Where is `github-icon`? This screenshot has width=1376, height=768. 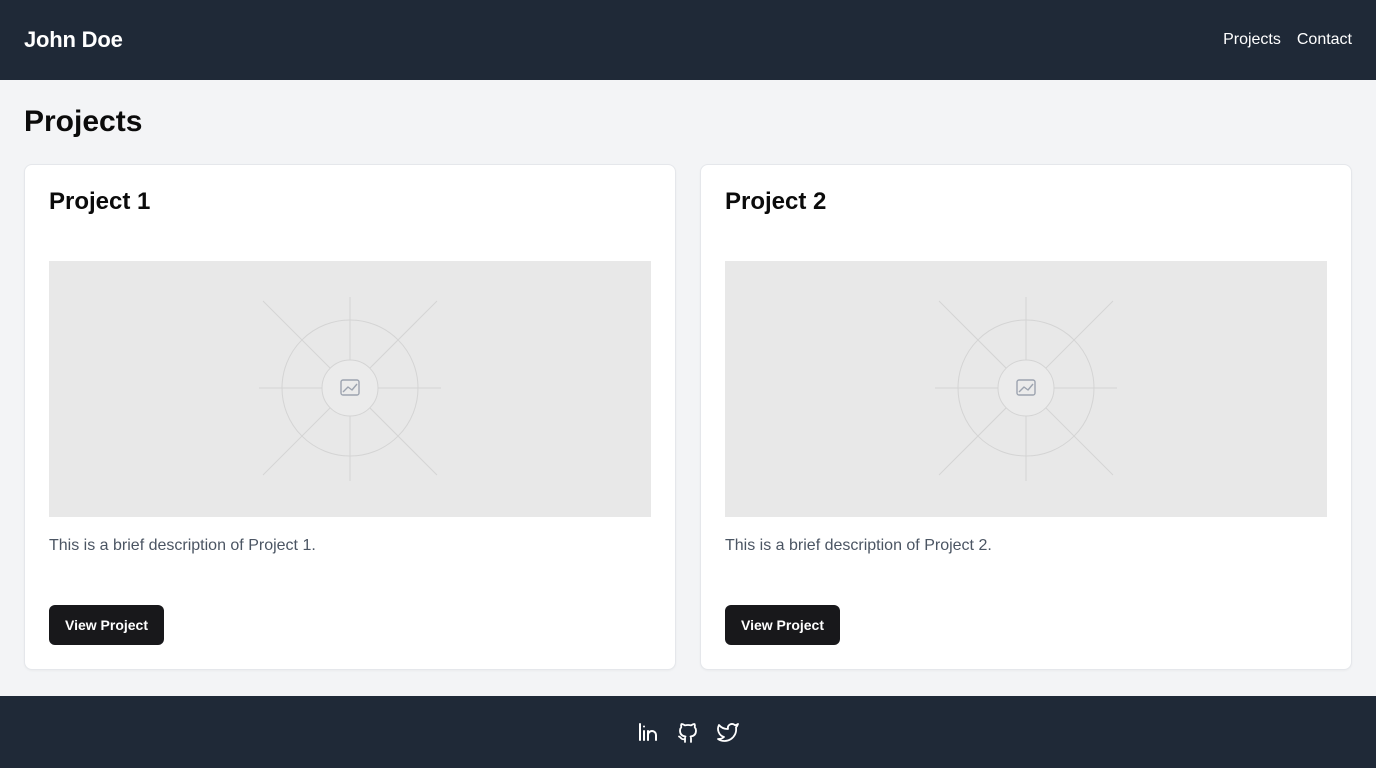
github-icon is located at coordinates (687, 733).